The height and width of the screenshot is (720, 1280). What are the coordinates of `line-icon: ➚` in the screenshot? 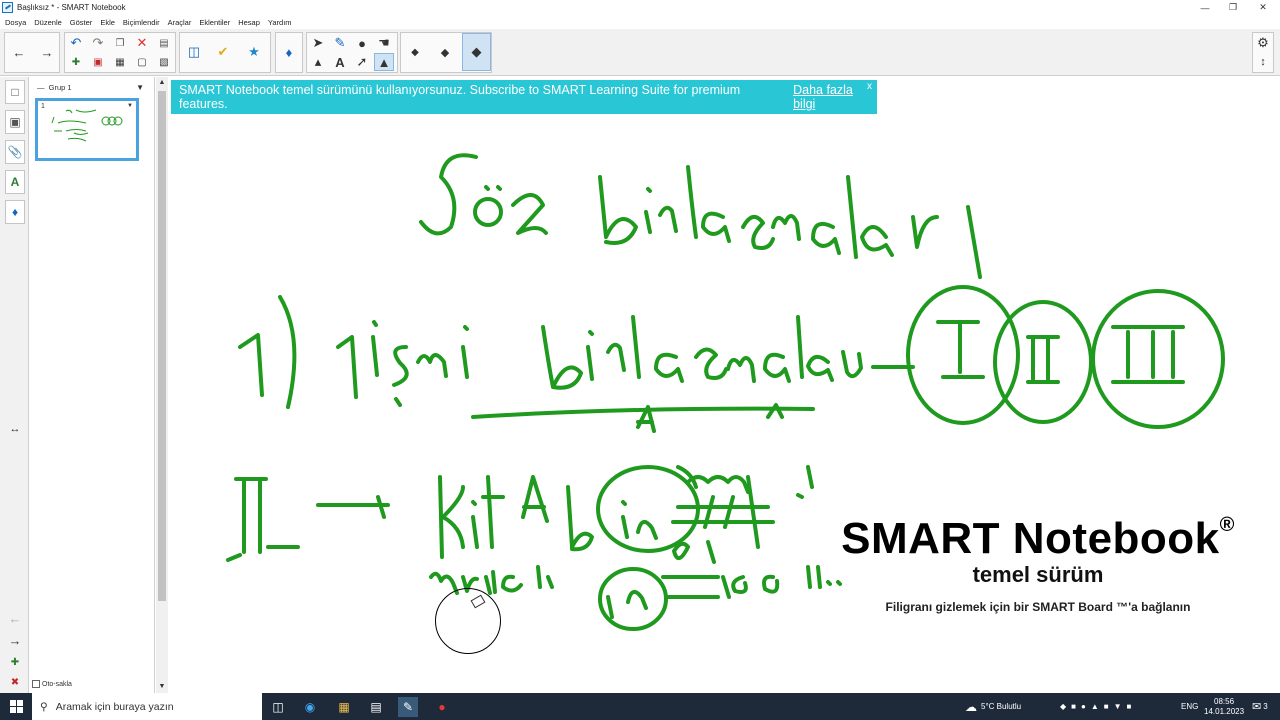 It's located at (362, 62).